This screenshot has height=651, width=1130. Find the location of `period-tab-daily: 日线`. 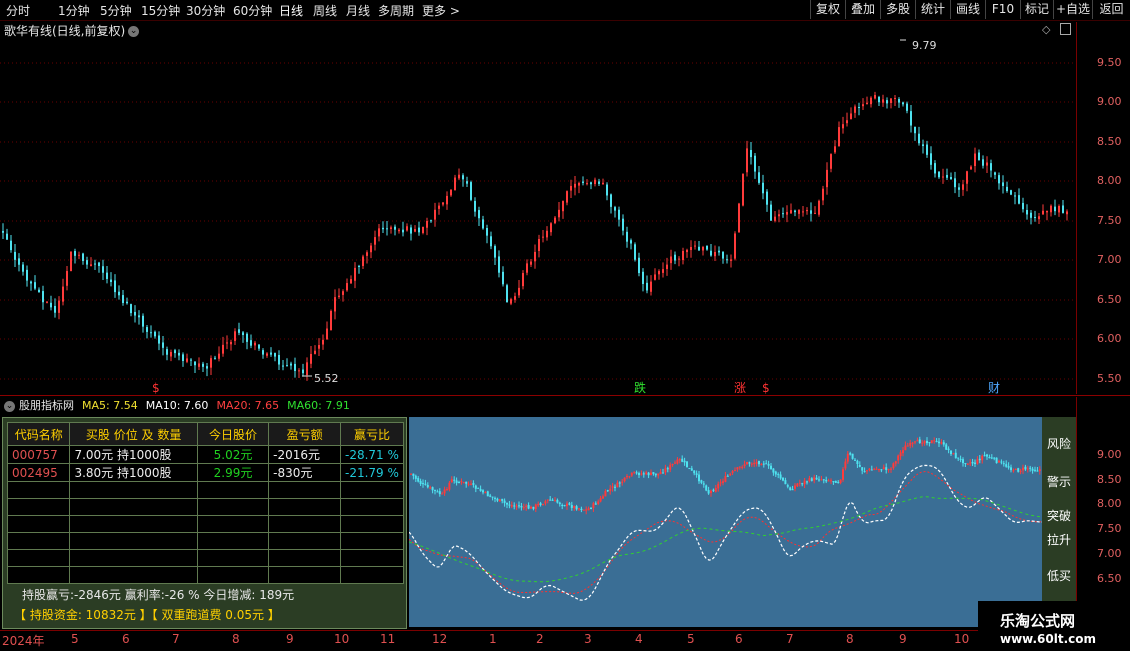

period-tab-daily: 日线 is located at coordinates (291, 10).